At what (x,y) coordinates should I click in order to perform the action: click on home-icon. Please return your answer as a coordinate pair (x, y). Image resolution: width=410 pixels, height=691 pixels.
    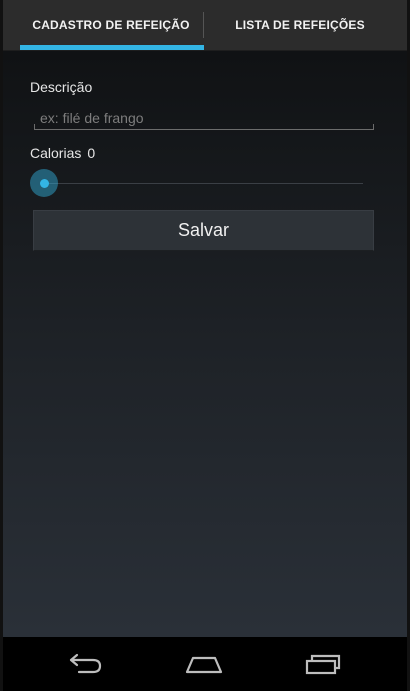
    Looking at the image, I should click on (204, 665).